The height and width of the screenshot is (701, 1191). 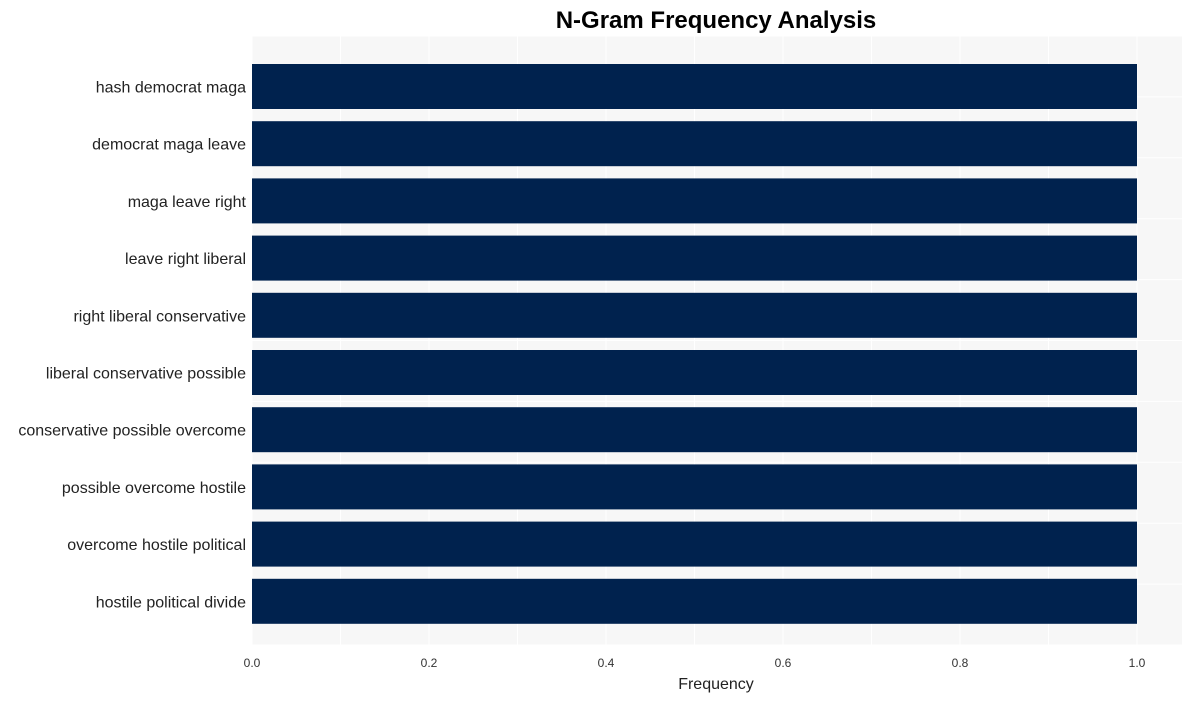 I want to click on x-tick-label: 0.4, so click(x=606, y=663).